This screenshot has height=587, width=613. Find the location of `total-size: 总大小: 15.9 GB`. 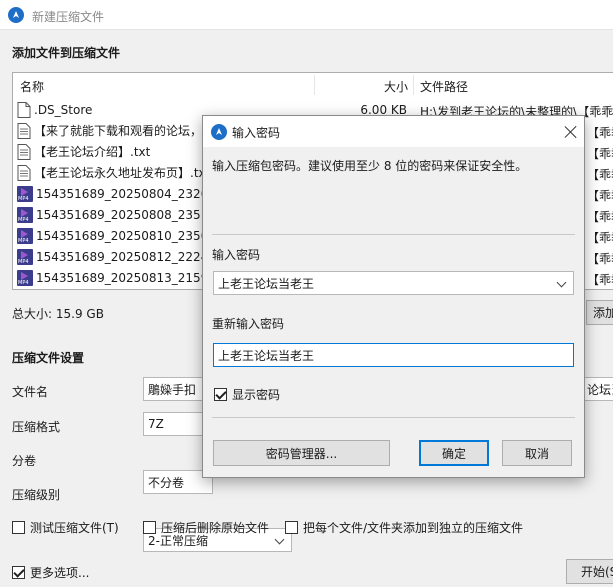

total-size: 总大小: 15.9 GB is located at coordinates (58, 314).